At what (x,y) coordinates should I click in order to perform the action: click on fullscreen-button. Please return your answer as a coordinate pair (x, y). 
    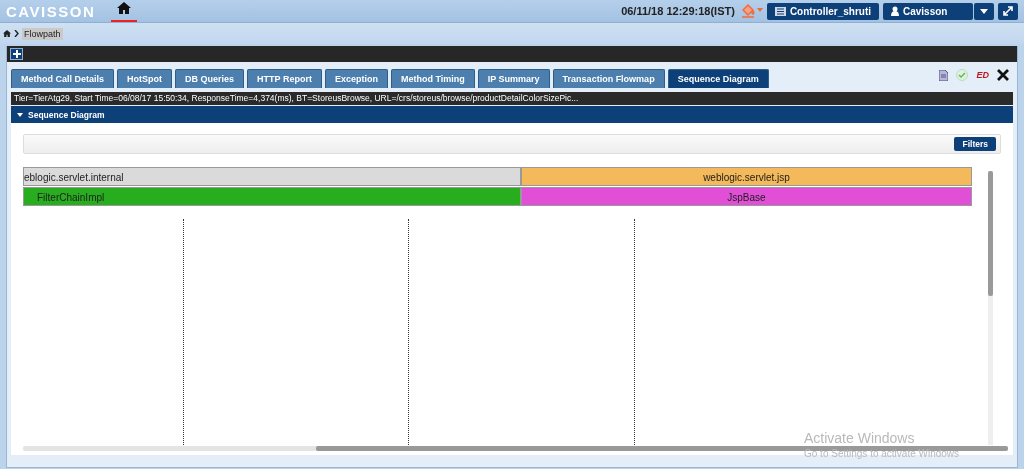
    Looking at the image, I should click on (1008, 11).